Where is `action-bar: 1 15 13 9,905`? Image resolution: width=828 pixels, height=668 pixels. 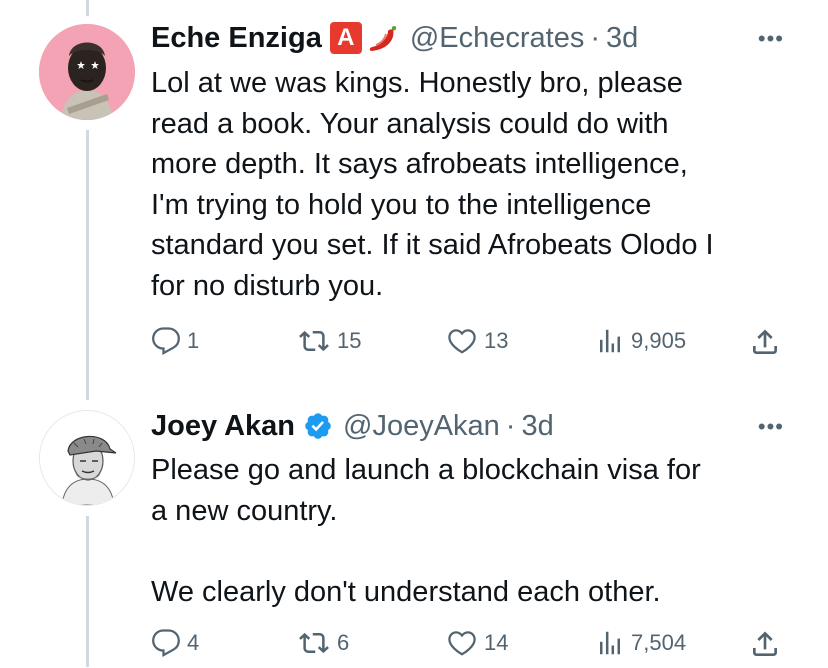
action-bar: 1 15 13 9,905 is located at coordinates (471, 346).